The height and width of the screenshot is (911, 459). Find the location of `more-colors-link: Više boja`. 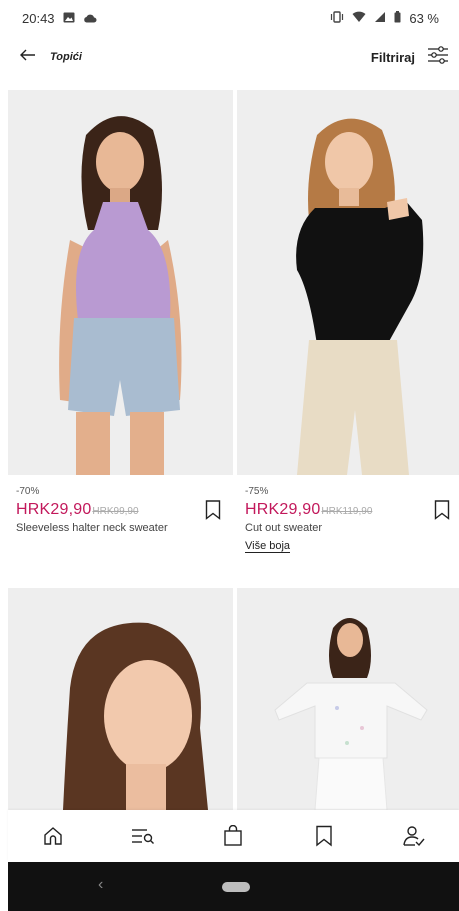

more-colors-link: Više boja is located at coordinates (268, 546).